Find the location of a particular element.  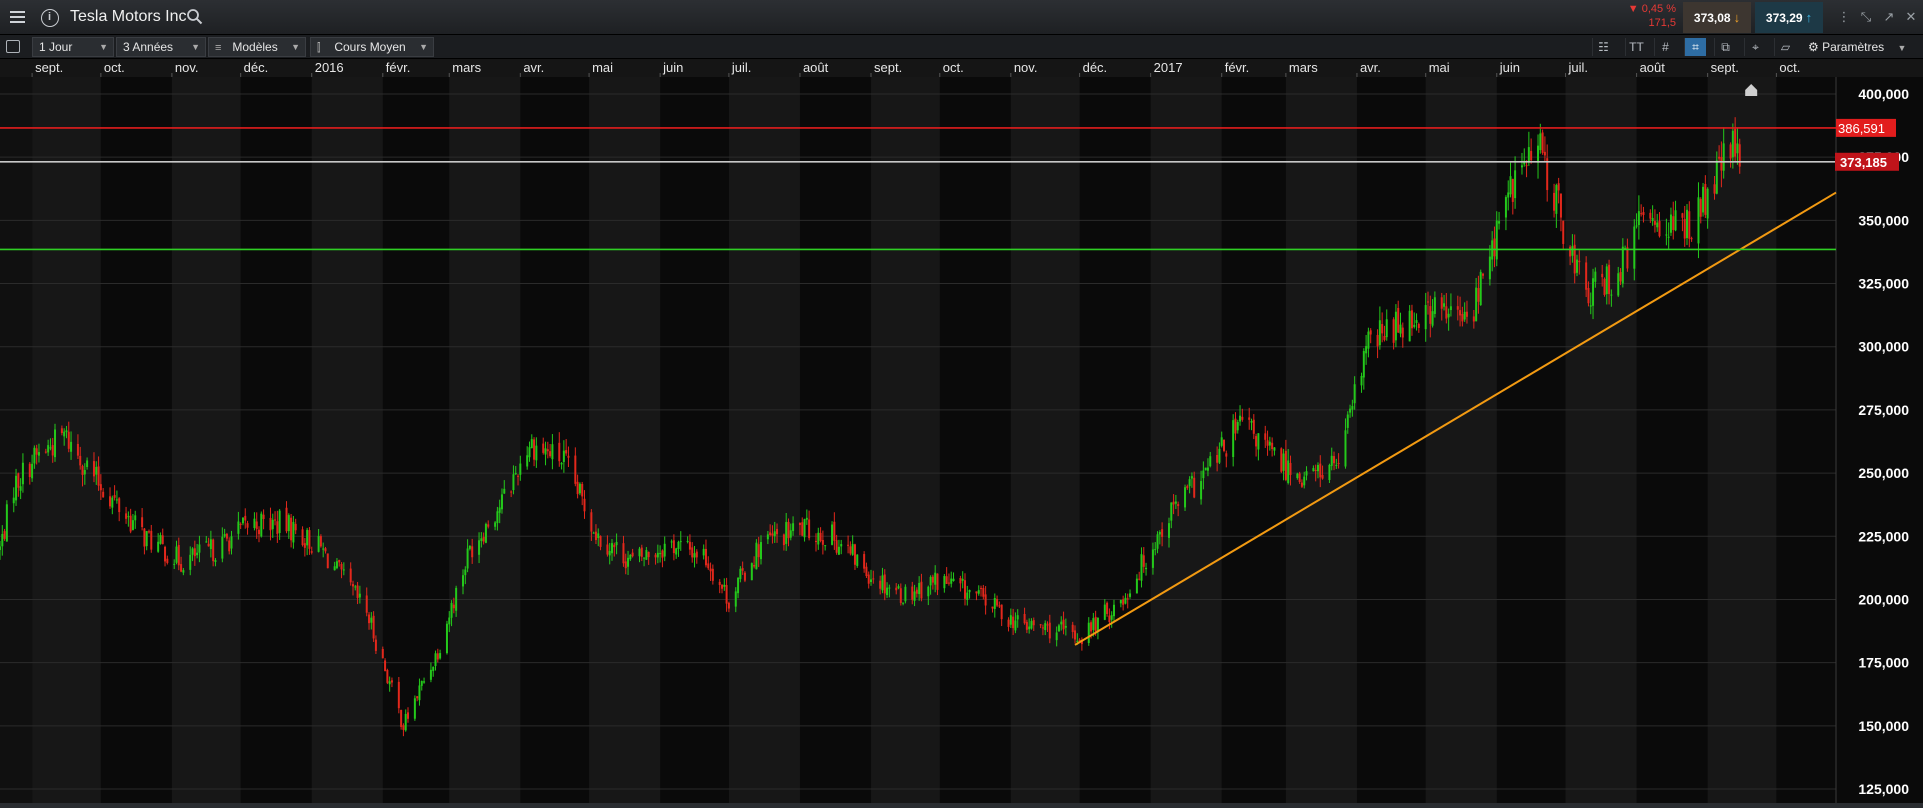

popout-icon: ↗ is located at coordinates (1889, 17).